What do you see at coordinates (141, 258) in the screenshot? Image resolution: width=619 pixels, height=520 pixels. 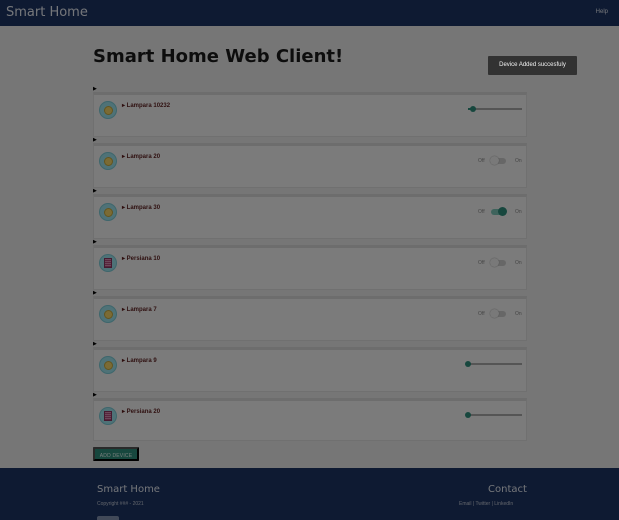 I see `device-name: ▸ Persiana 10` at bounding box center [141, 258].